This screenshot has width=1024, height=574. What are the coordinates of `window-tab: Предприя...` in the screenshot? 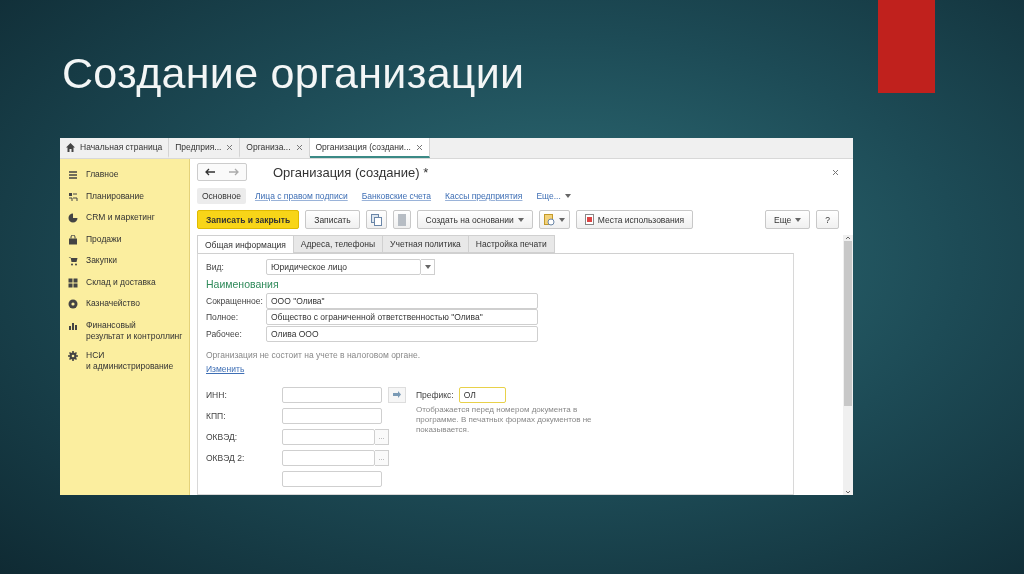 It's located at (205, 148).